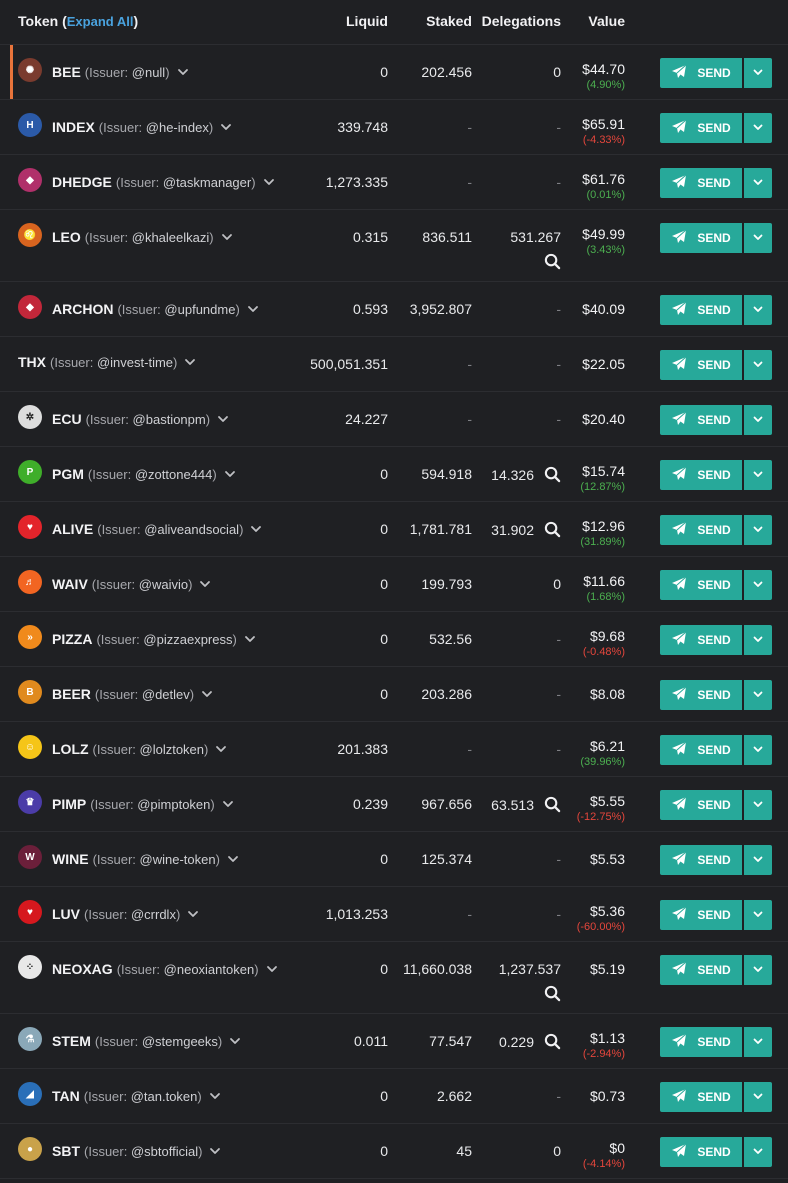 This screenshot has height=1183, width=788. What do you see at coordinates (139, 307) in the screenshot?
I see `token-cell: ◆ ARCHON (Issuer: @upfundme)` at bounding box center [139, 307].